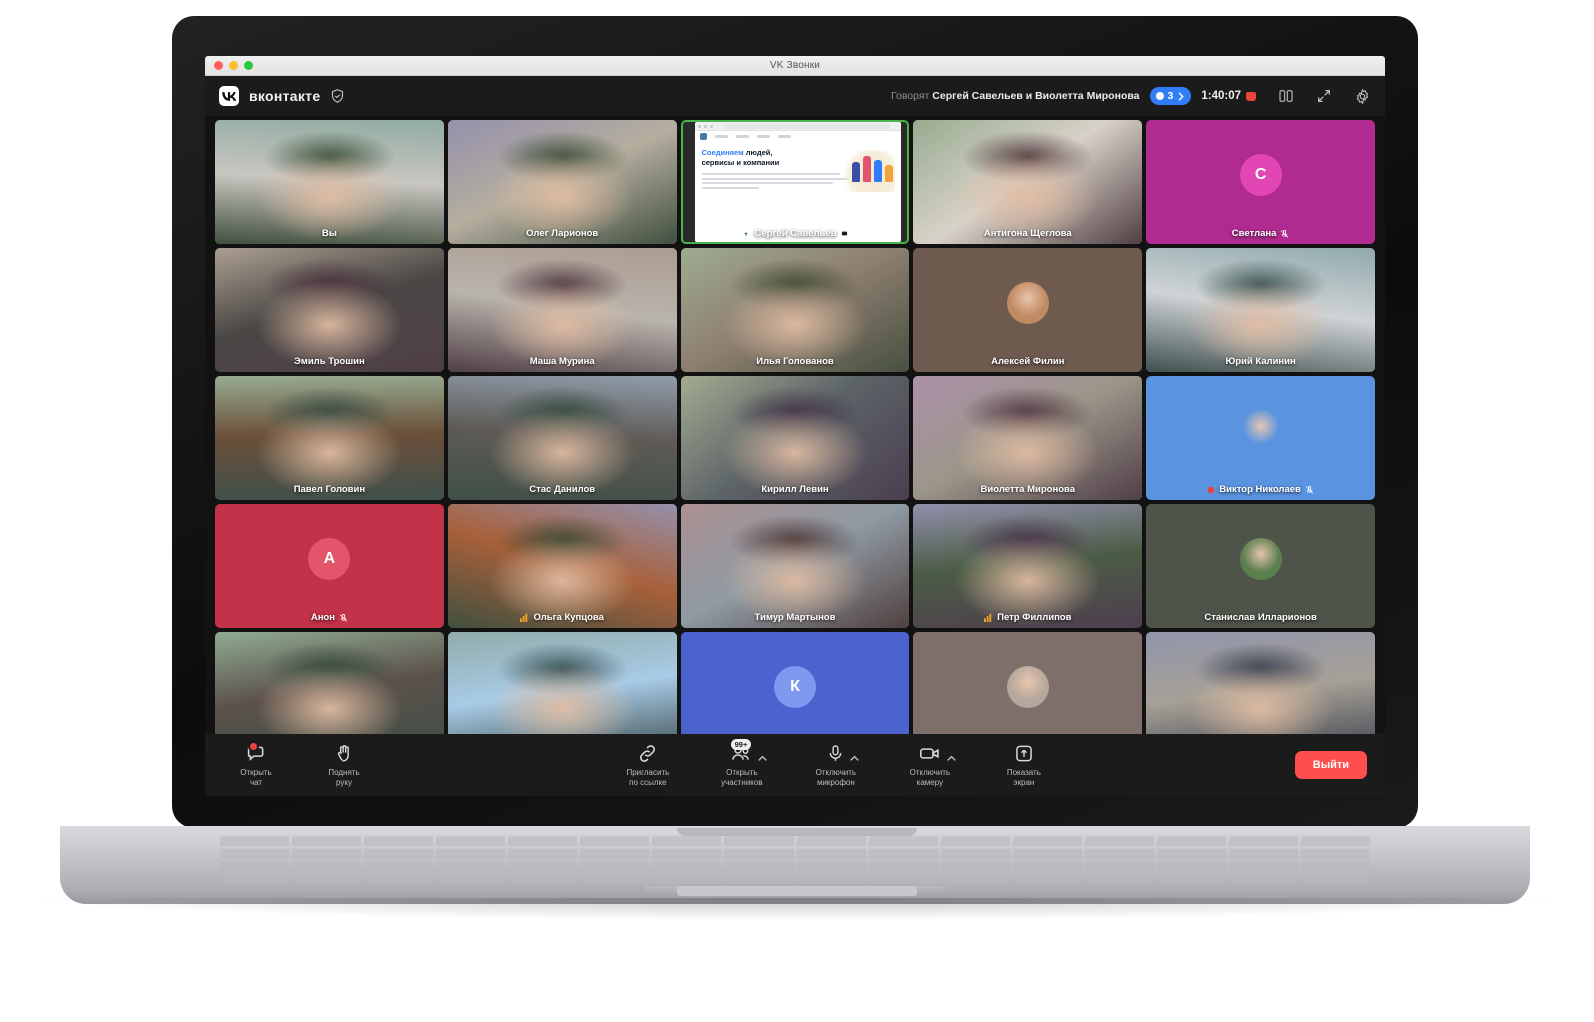  I want to click on participant-tile: Вы, so click(329, 182).